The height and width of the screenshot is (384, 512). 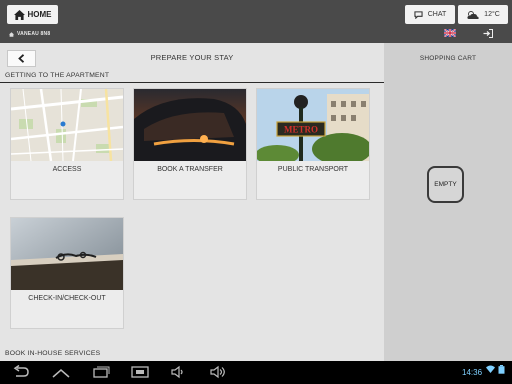 What do you see at coordinates (53, 353) in the screenshot?
I see `section-title-services: BOOK IN-HOUSE SERVICES` at bounding box center [53, 353].